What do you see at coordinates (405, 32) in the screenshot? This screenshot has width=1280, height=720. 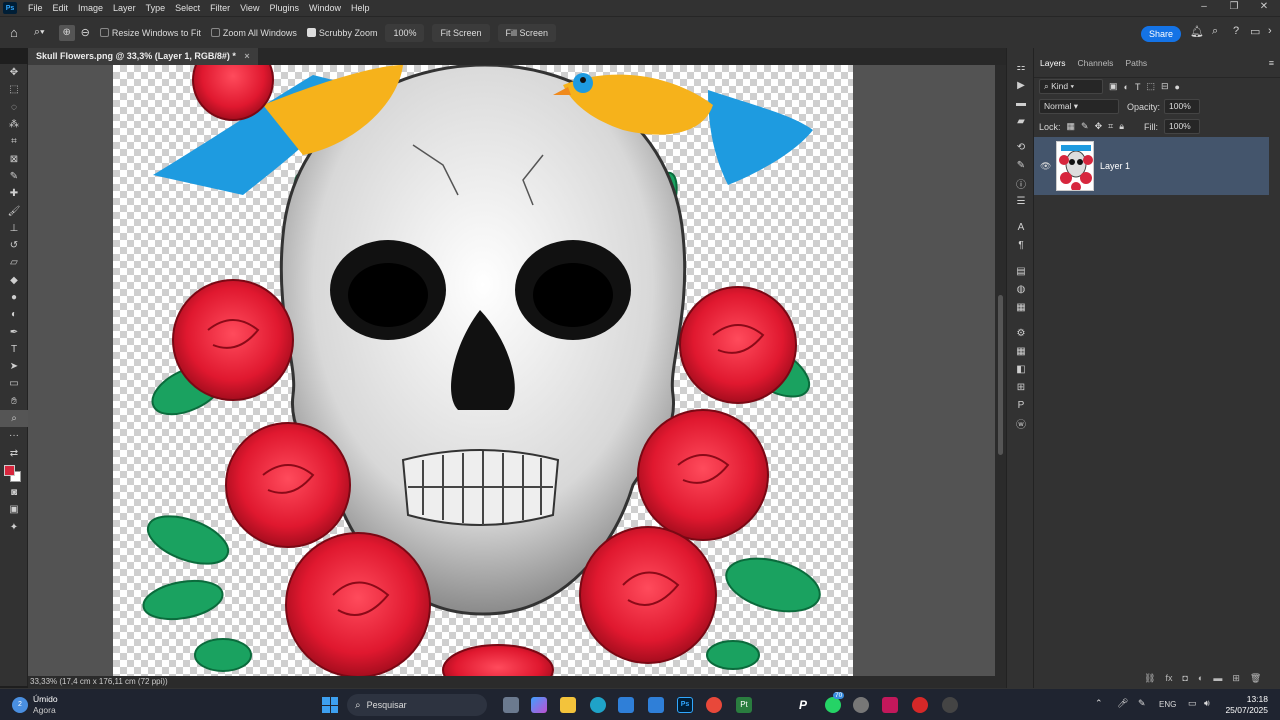 I see `zoom-percent-field: 100%` at bounding box center [405, 32].